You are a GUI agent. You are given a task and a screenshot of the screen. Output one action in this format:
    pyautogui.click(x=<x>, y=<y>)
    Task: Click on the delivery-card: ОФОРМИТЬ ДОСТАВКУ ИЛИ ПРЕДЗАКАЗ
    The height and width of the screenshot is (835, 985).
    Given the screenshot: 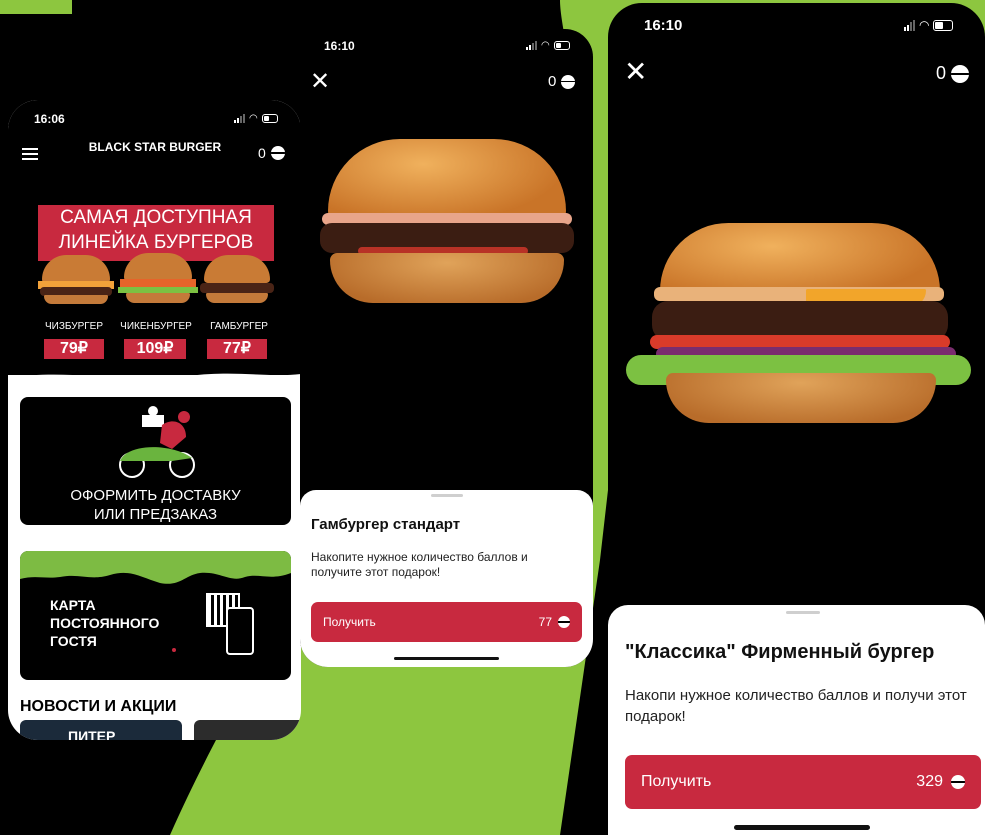 What is the action you would take?
    pyautogui.click(x=155, y=461)
    